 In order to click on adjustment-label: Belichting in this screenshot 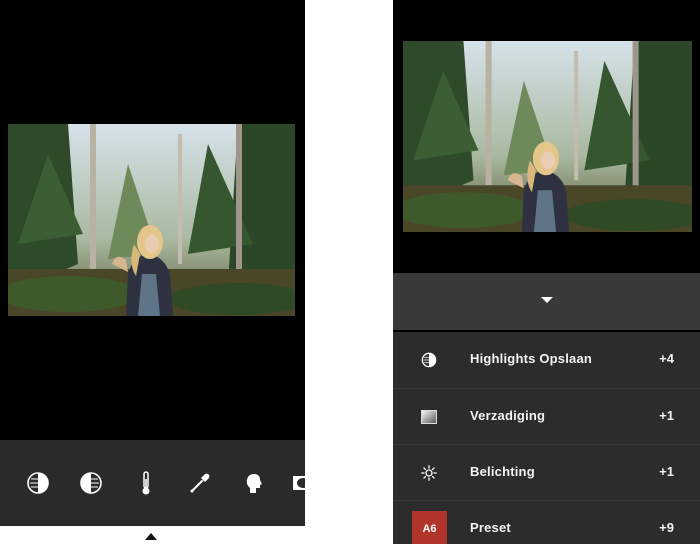, I will do `click(502, 471)`.